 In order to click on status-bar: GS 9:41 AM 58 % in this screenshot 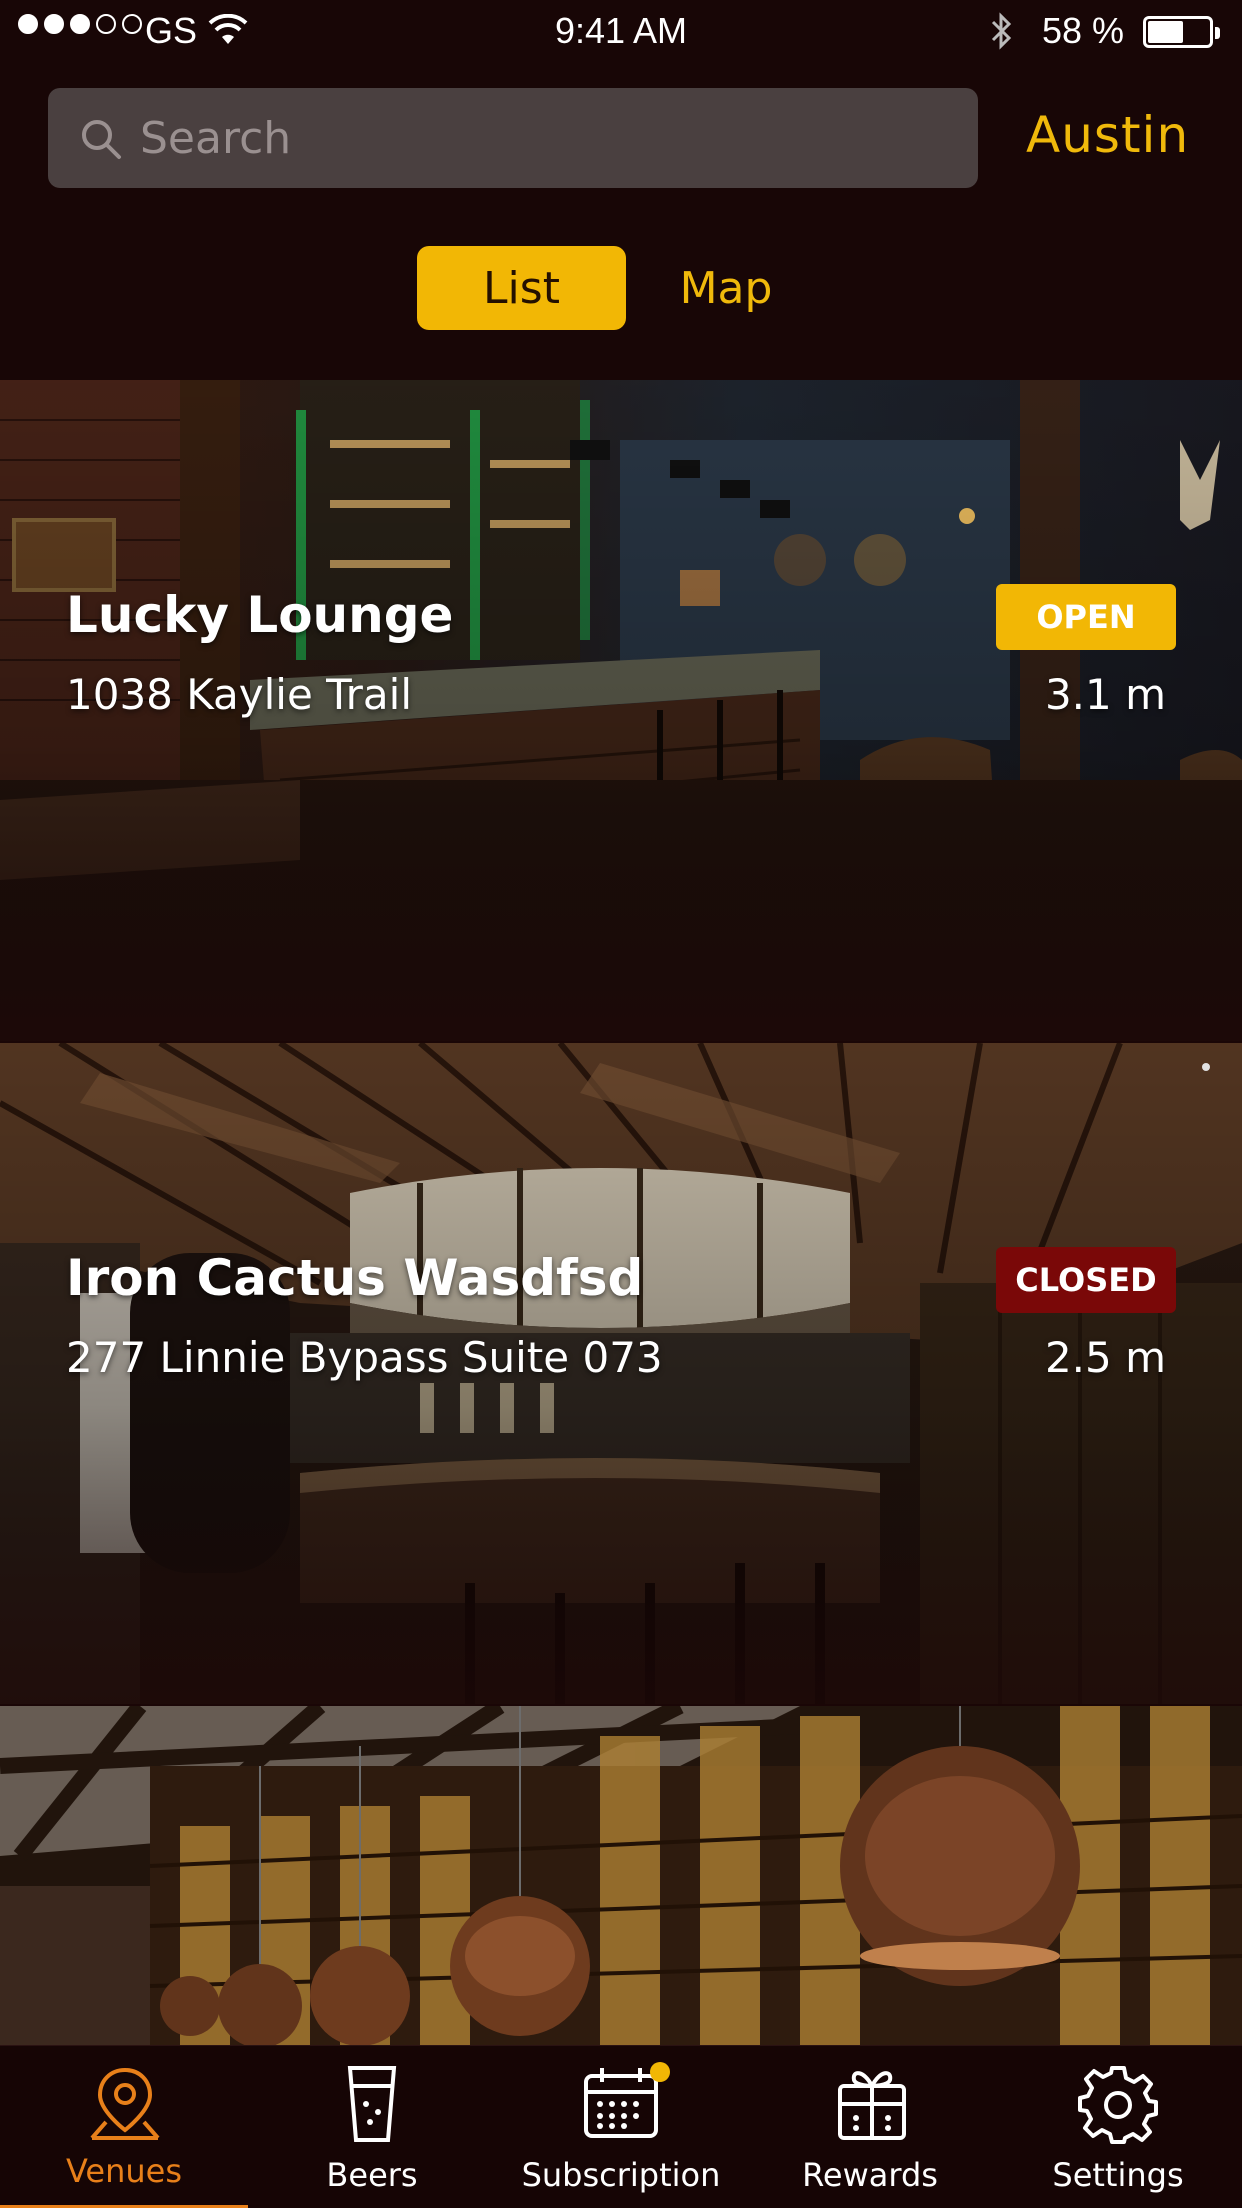, I will do `click(621, 31)`.